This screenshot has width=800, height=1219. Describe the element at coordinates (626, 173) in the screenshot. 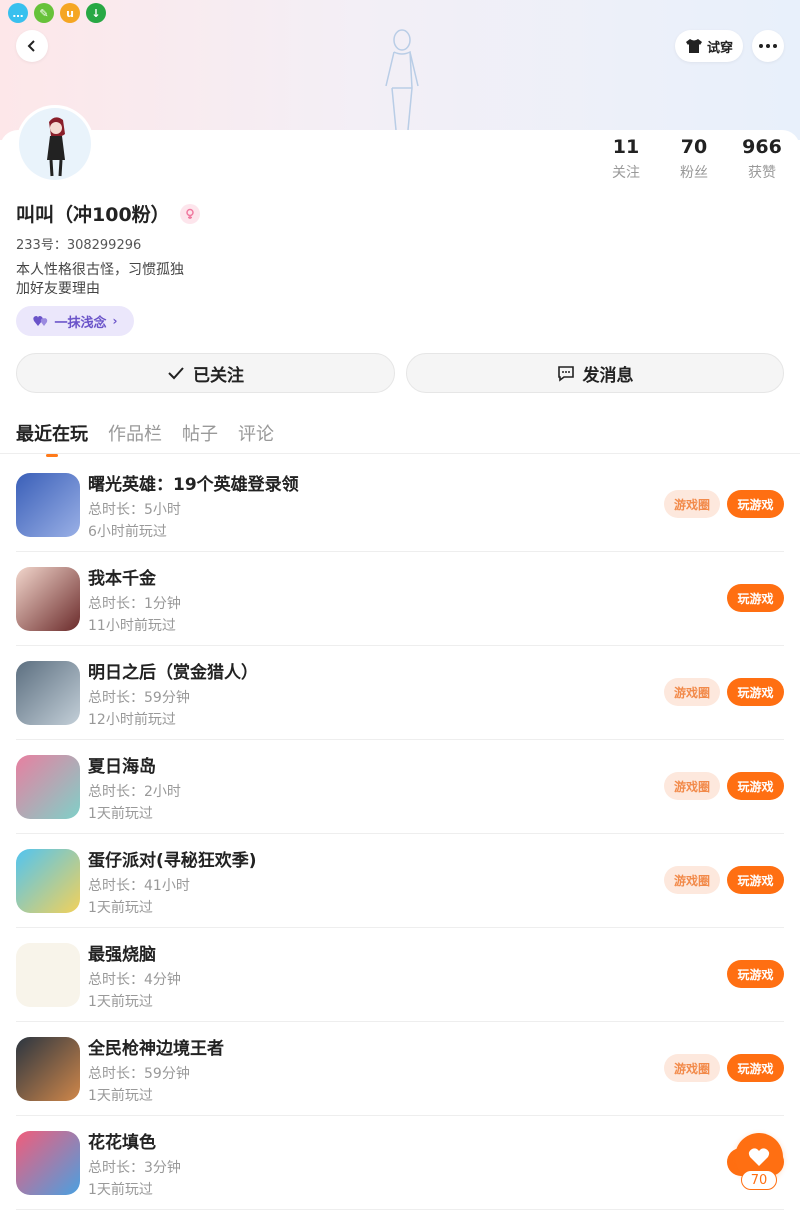

I see `stat-label: 关注` at that location.